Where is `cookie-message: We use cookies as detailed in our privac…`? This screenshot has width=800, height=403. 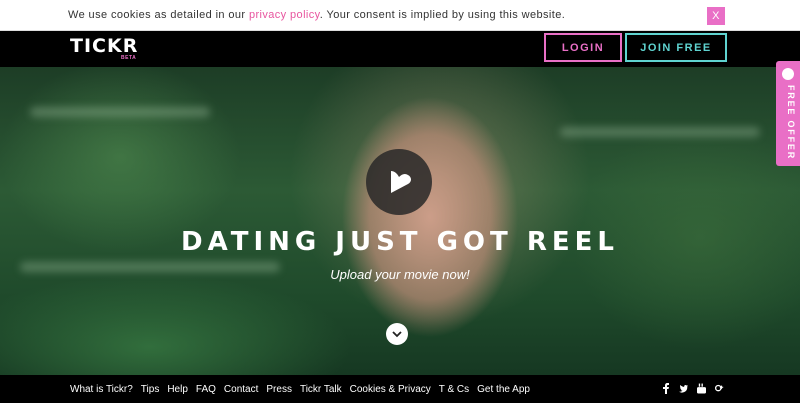 cookie-message: We use cookies as detailed in our privac… is located at coordinates (316, 15).